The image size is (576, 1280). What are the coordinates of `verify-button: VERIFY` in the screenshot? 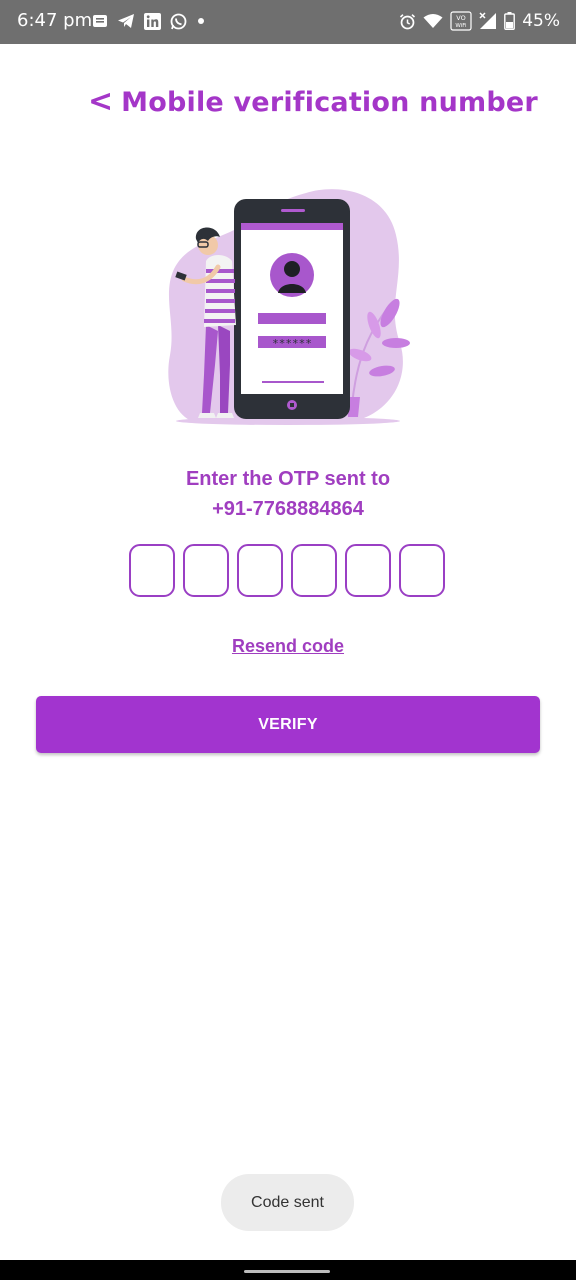 It's located at (288, 724).